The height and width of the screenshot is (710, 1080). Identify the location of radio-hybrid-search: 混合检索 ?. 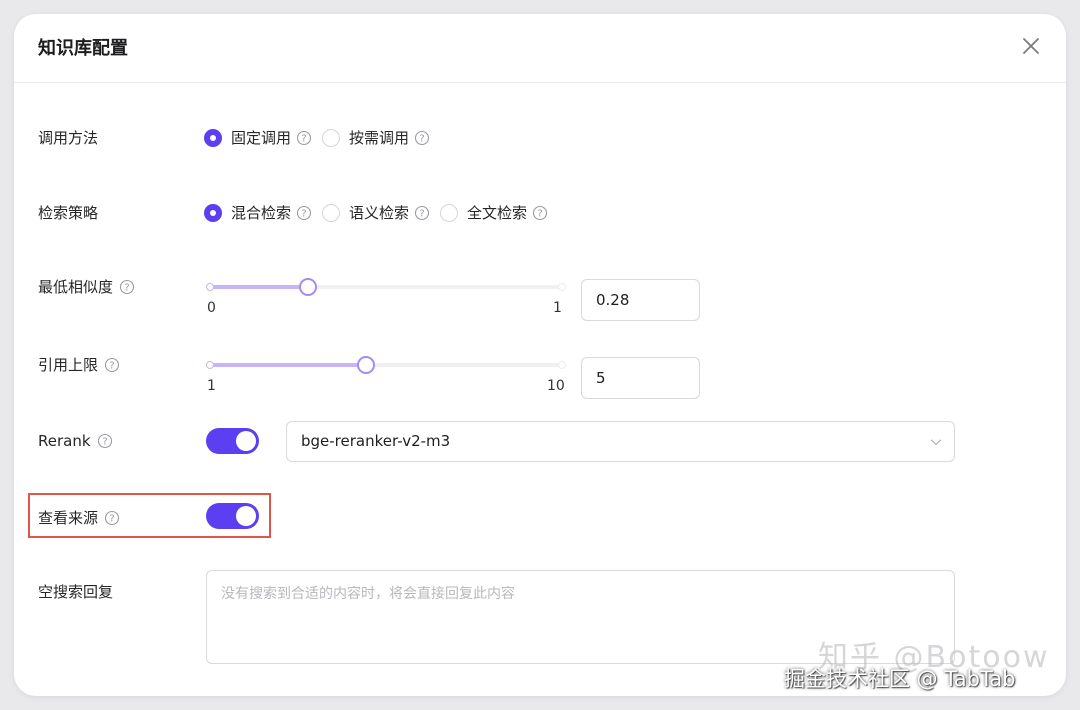
(258, 212).